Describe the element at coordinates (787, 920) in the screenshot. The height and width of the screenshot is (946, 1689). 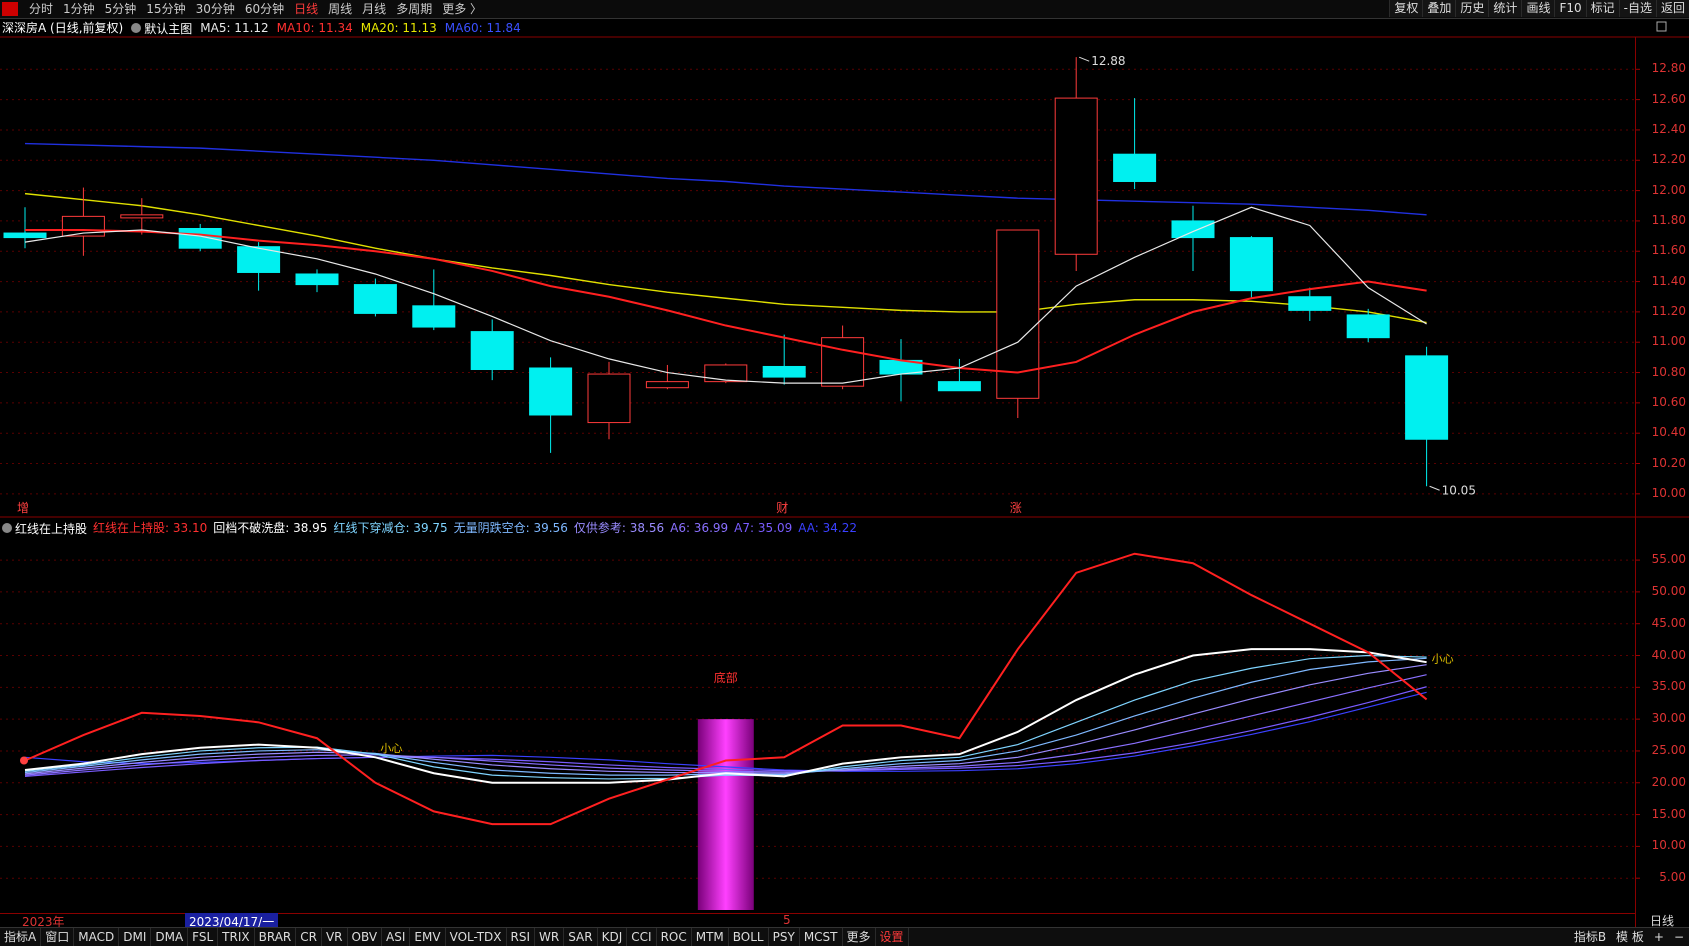
I see `day-label: 5` at that location.